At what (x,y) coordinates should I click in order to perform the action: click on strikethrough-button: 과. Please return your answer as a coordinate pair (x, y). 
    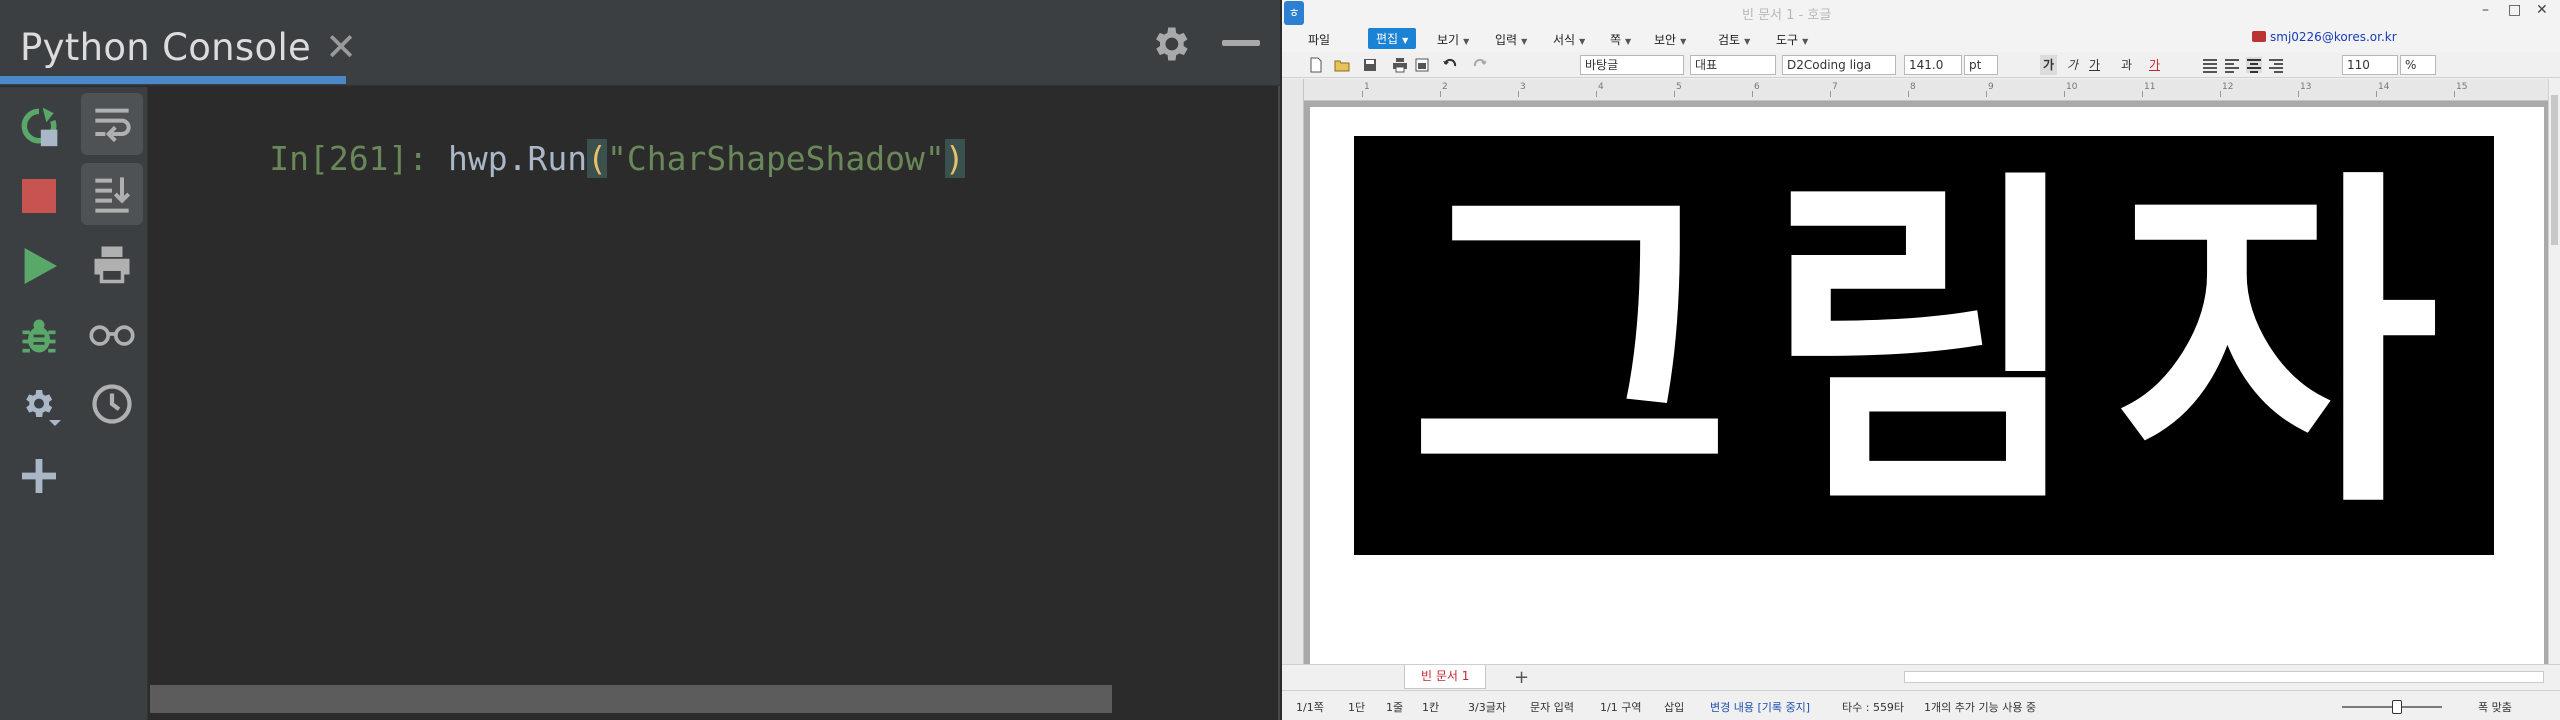
    Looking at the image, I should click on (2126, 65).